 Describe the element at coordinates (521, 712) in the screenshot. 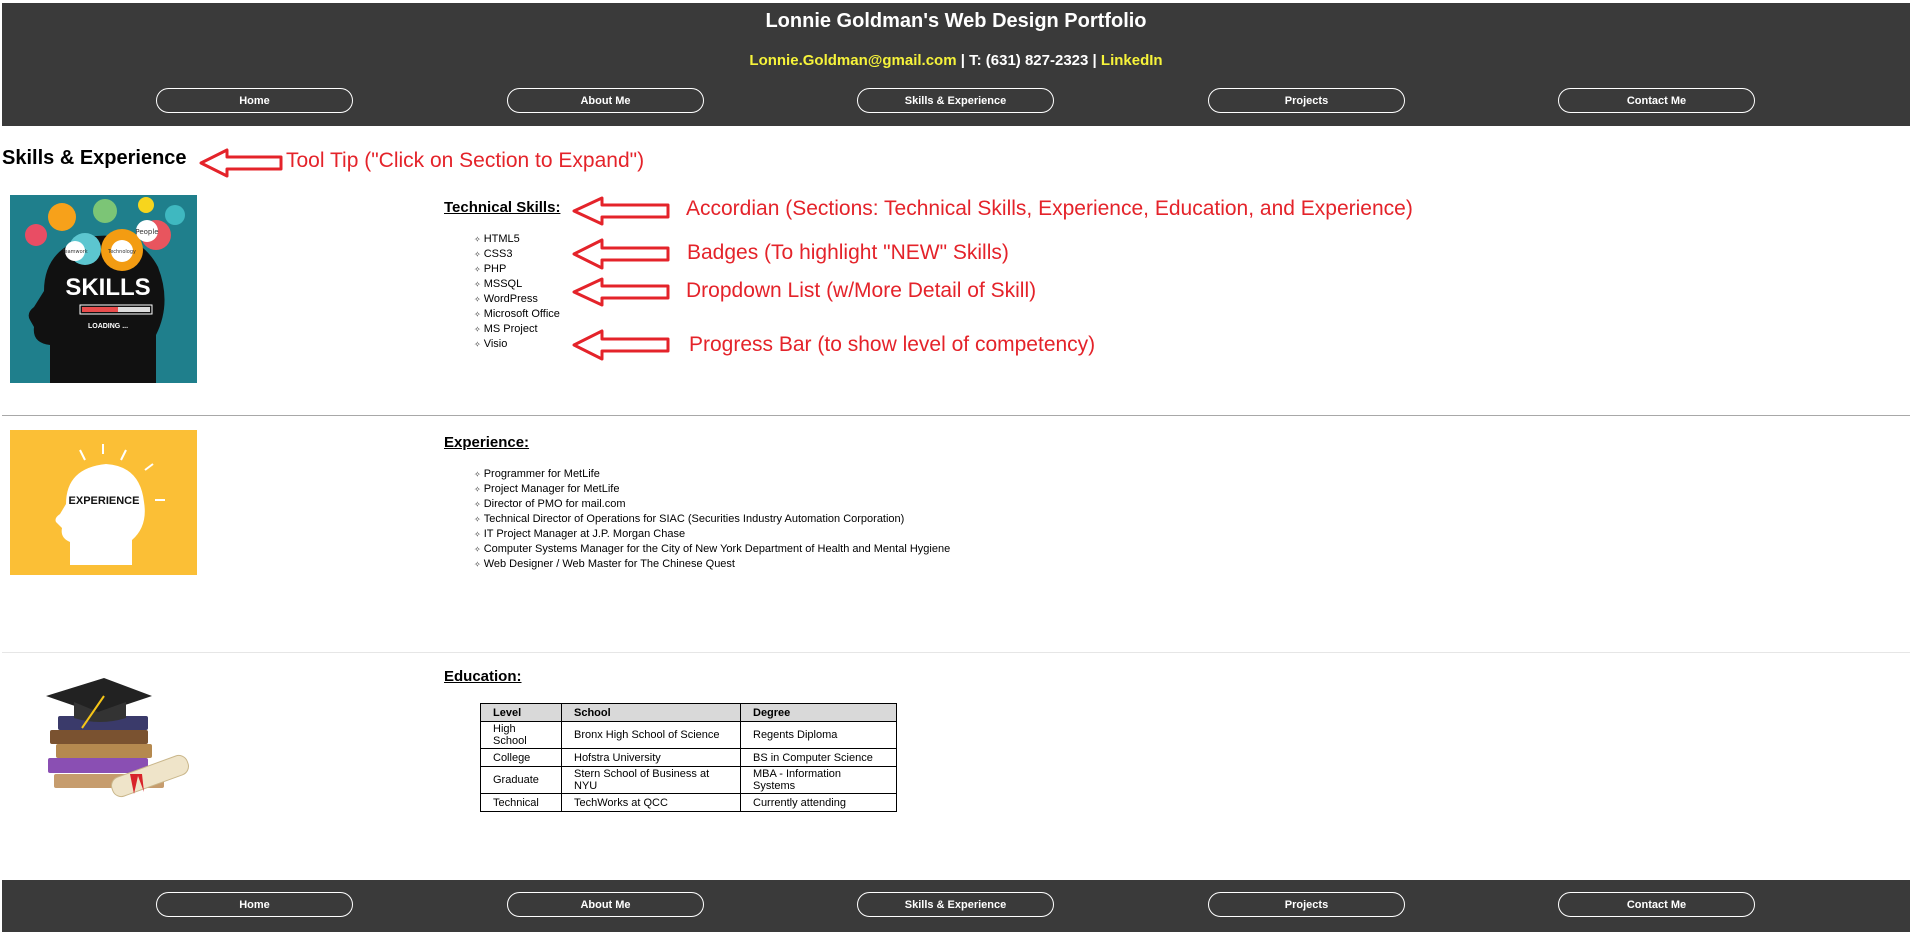

I see `column-header: Level` at that location.